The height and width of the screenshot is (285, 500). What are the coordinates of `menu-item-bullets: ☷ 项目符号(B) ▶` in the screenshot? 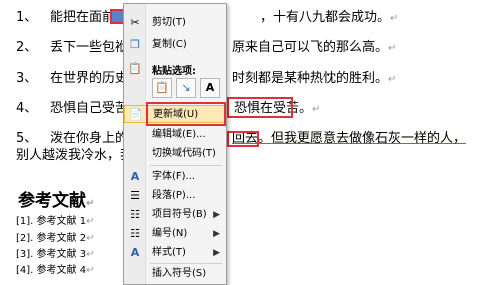 It's located at (175, 215).